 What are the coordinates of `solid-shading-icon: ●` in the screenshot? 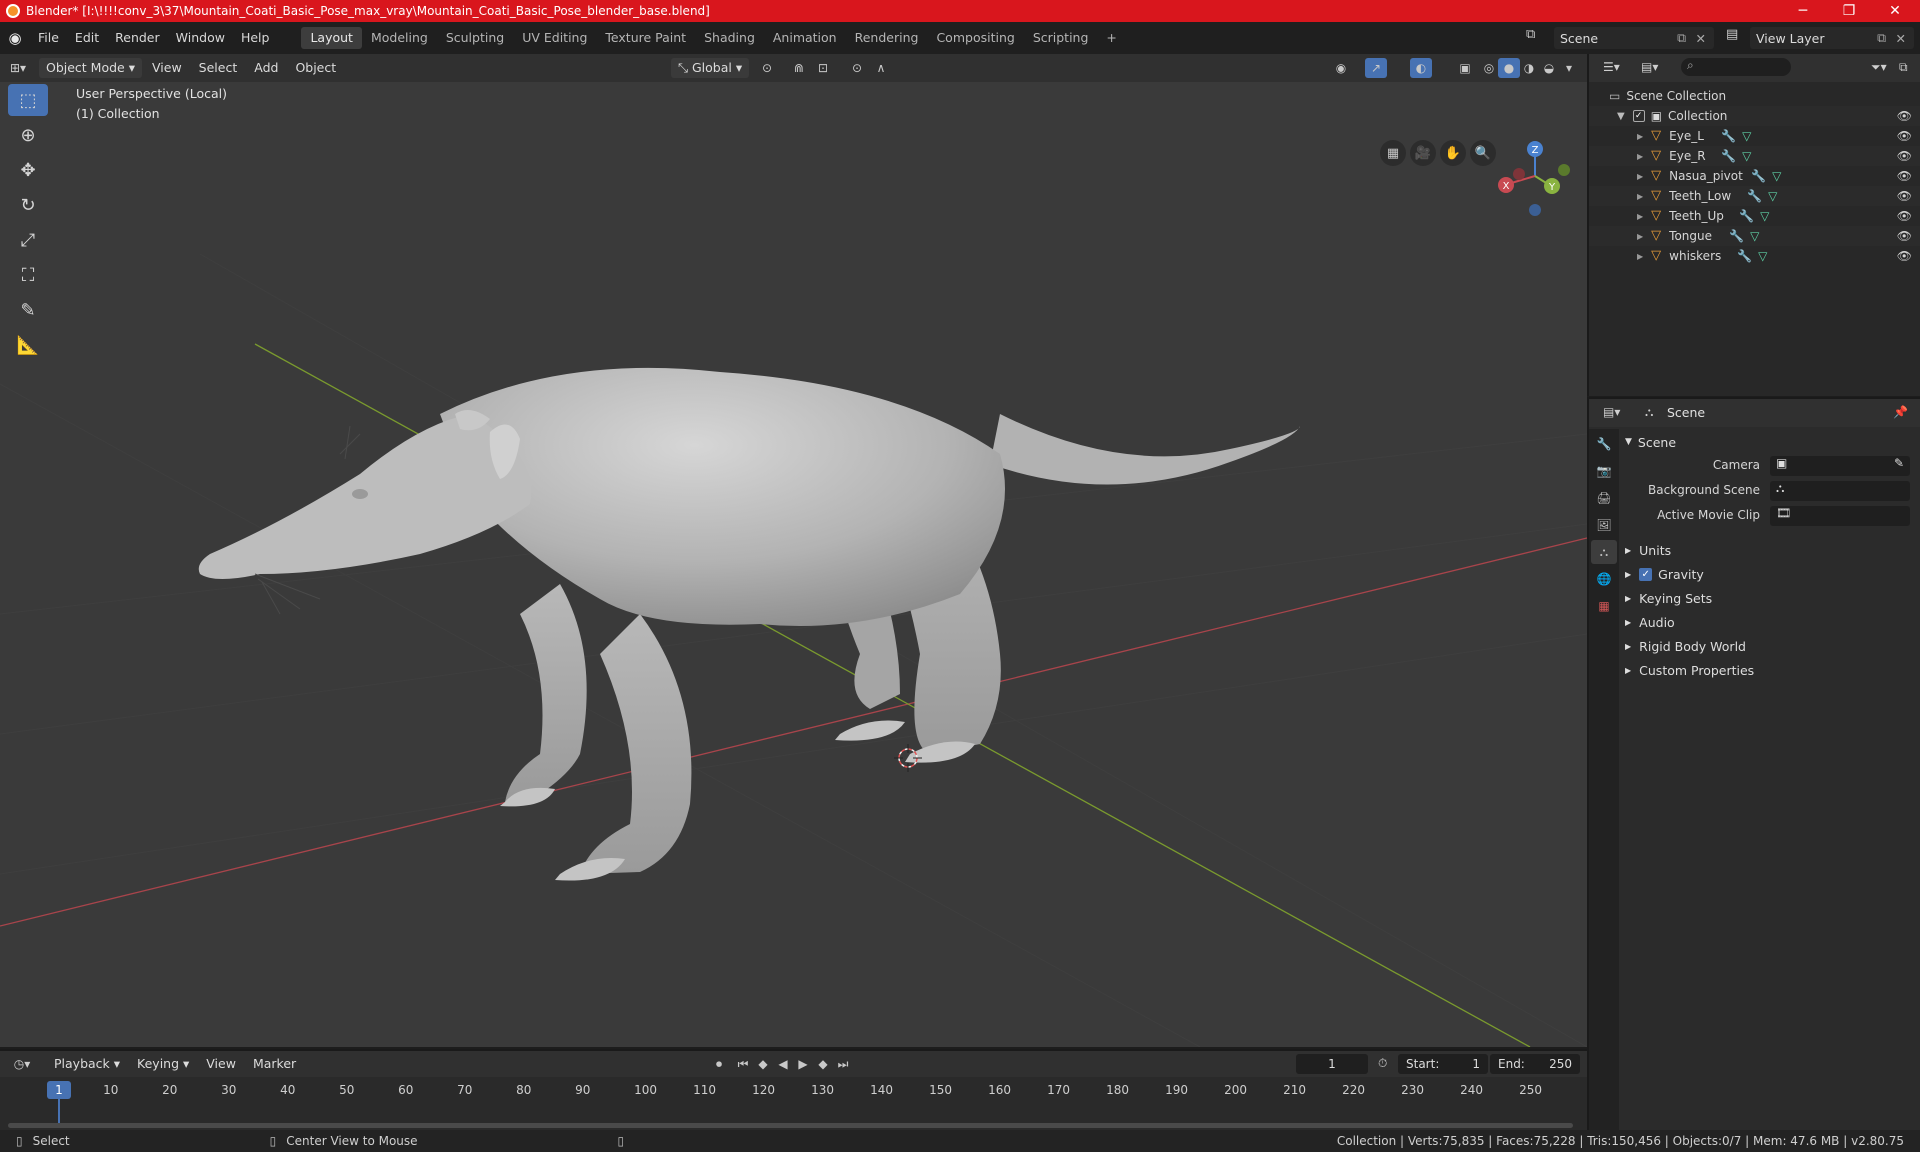 It's located at (1509, 68).